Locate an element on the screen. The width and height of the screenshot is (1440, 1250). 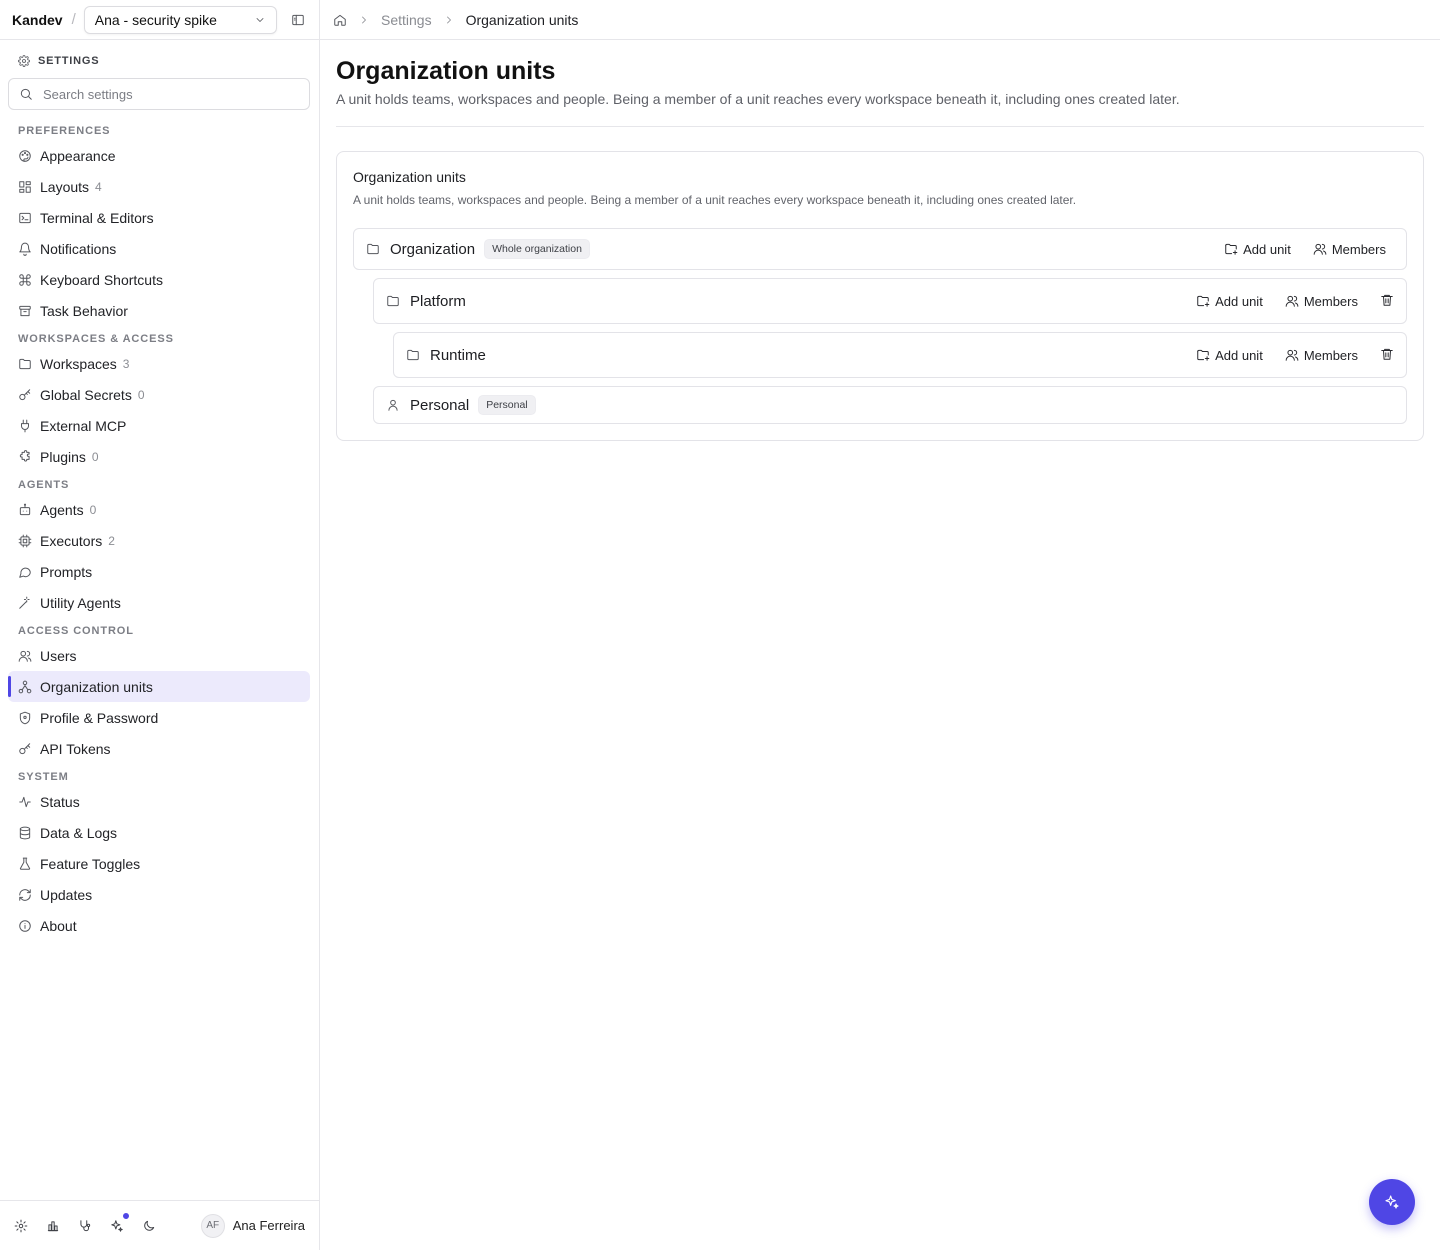
sidebar-item-about: About is located at coordinates (159, 925).